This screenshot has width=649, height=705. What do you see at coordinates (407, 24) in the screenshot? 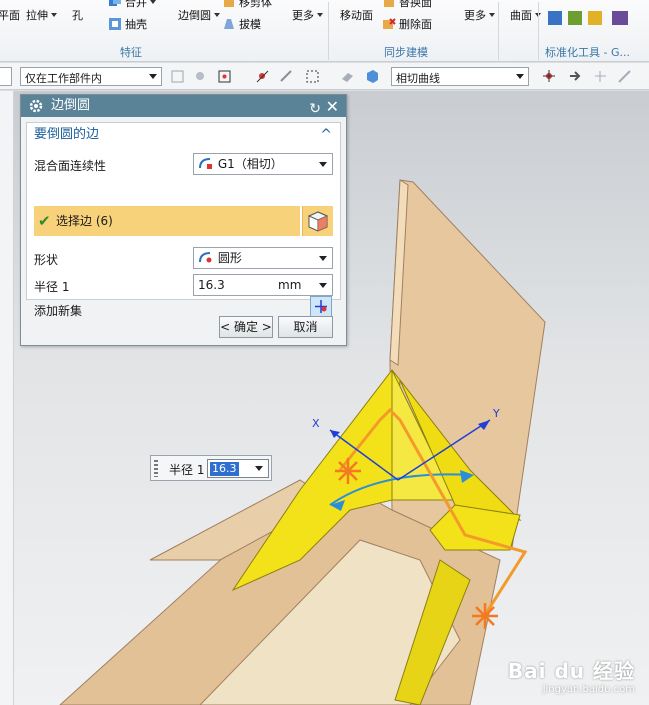
I see `ribbon-delete-face-button: 删除面` at bounding box center [407, 24].